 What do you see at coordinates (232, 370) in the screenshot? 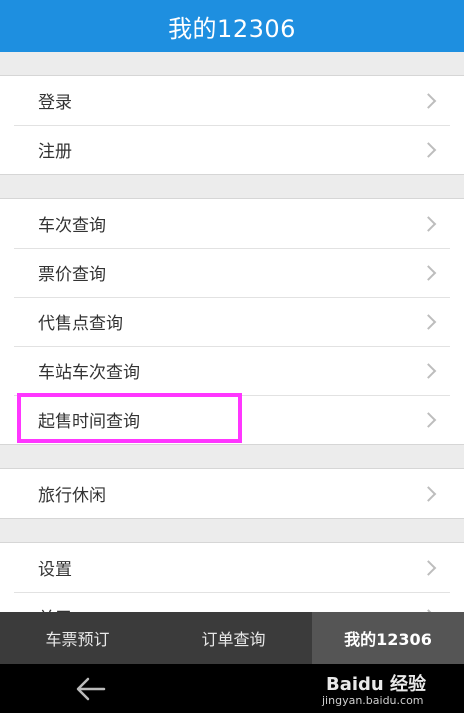
I see `menu-item-station-train-query: 车站车次查询` at bounding box center [232, 370].